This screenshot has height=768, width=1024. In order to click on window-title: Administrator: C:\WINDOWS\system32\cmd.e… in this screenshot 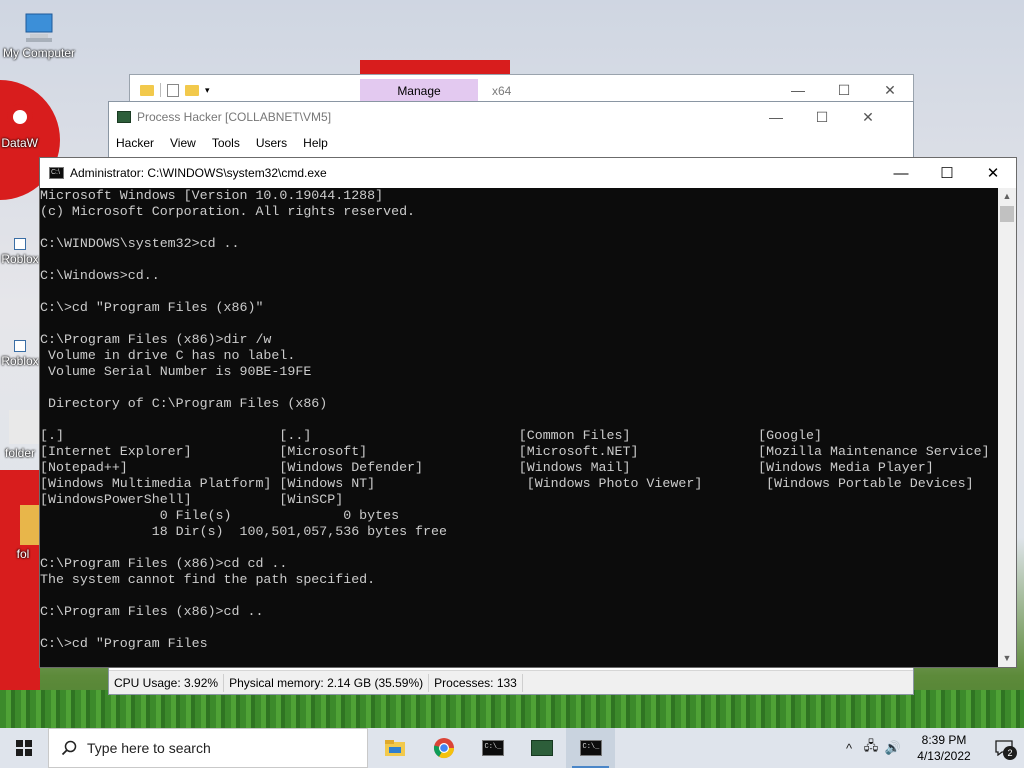, I will do `click(198, 173)`.